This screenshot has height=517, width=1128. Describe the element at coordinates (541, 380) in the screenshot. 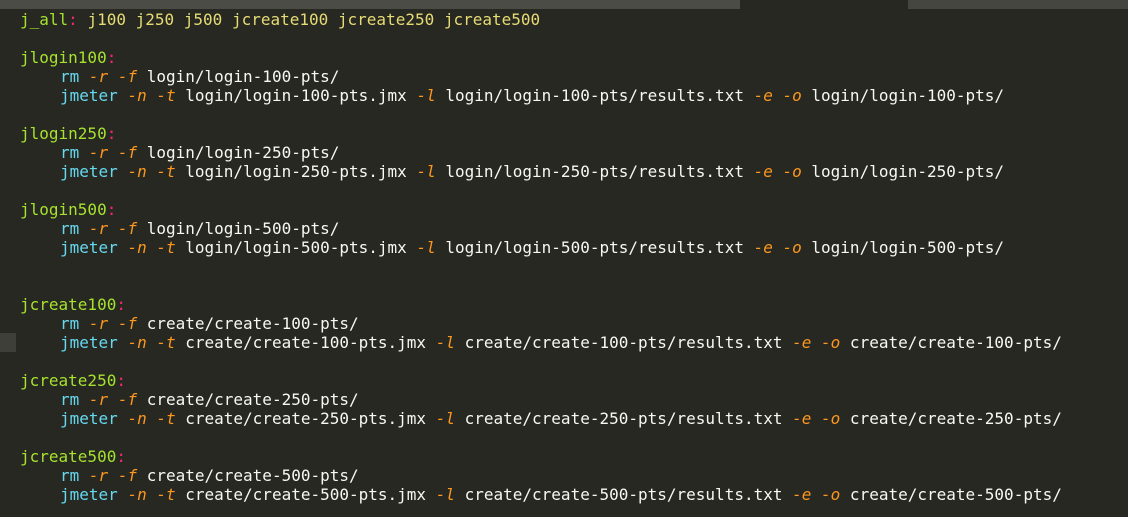

I see `code-line: jcreate250:` at that location.